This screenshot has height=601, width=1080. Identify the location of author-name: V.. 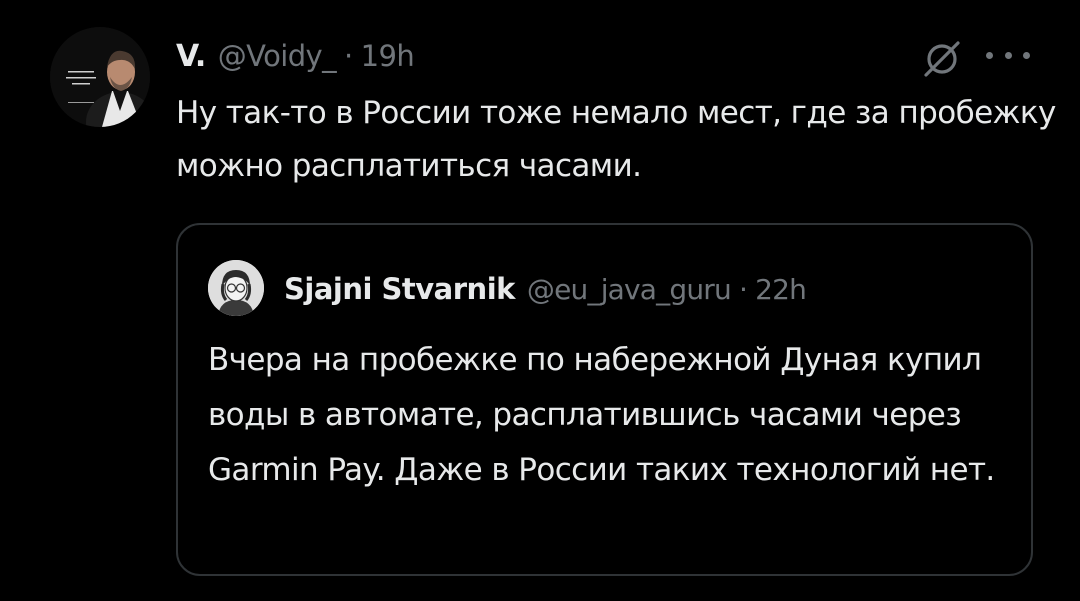
(191, 56).